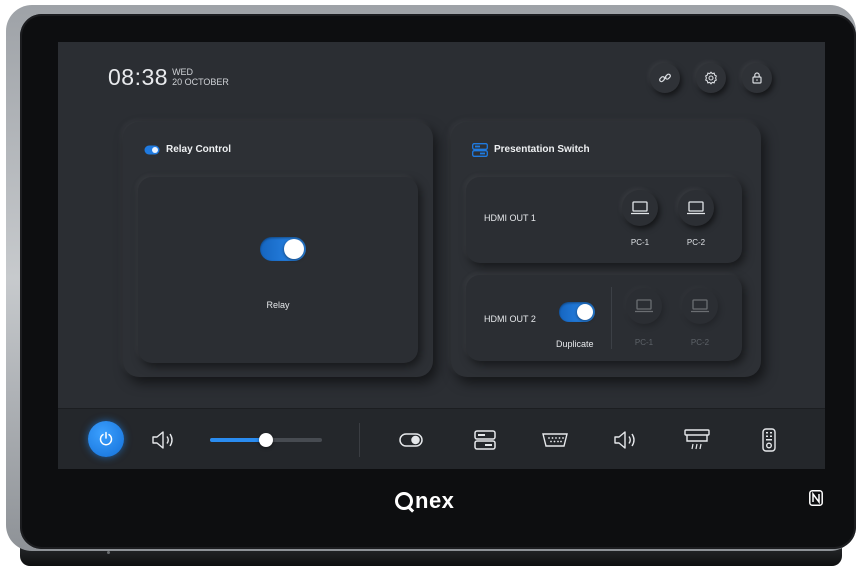  I want to click on clock-weekday: WED, so click(183, 72).